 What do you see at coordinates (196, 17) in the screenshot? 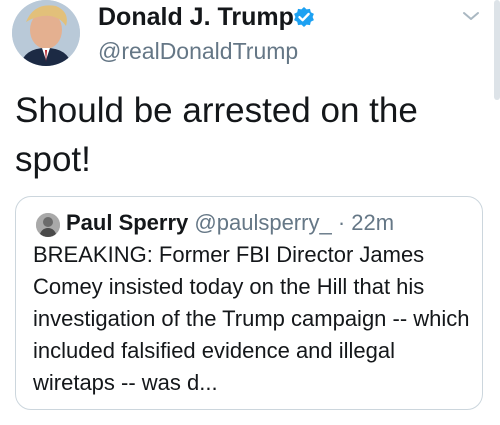
I see `author-name: Donald J. Trump` at bounding box center [196, 17].